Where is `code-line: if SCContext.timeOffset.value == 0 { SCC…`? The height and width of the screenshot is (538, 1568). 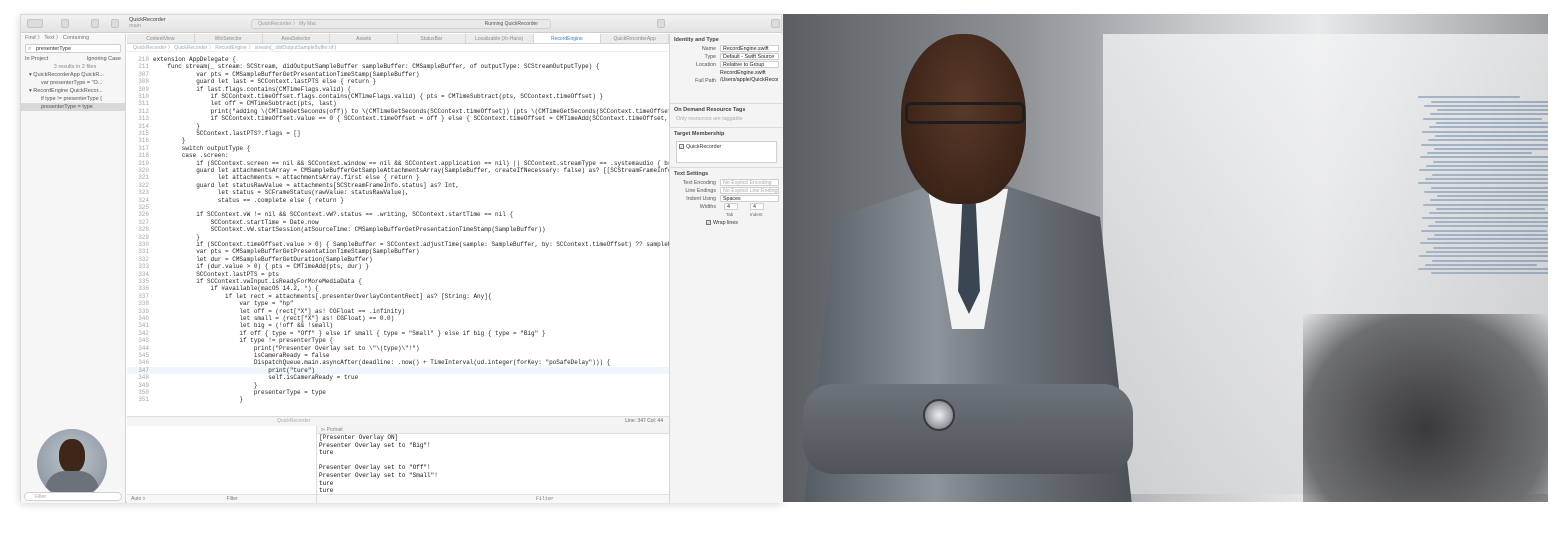 code-line: if SCContext.timeOffset.value == 0 { SCC… is located at coordinates (411, 118).